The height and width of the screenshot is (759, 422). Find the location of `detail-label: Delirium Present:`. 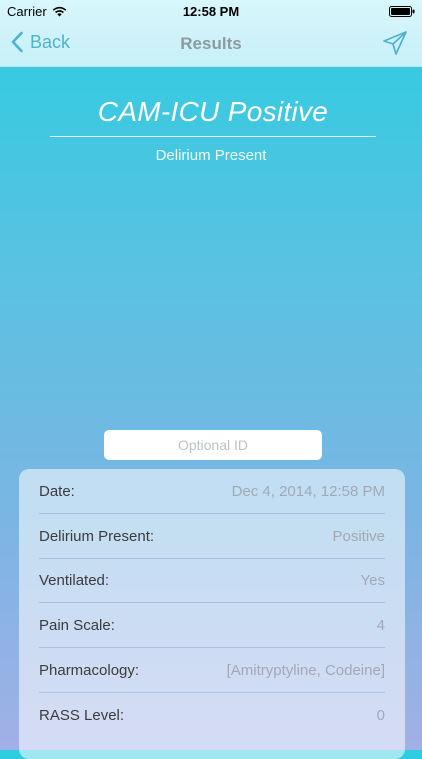

detail-label: Delirium Present: is located at coordinates (97, 536).